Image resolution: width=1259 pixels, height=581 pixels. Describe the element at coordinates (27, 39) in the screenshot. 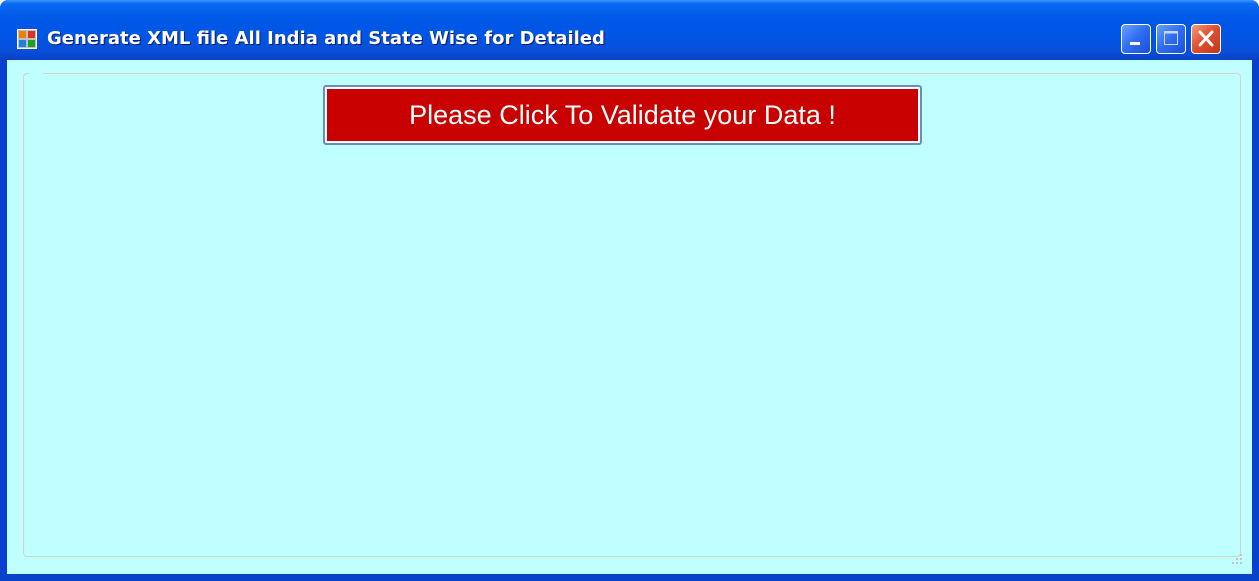

I see `app-form-icon` at that location.